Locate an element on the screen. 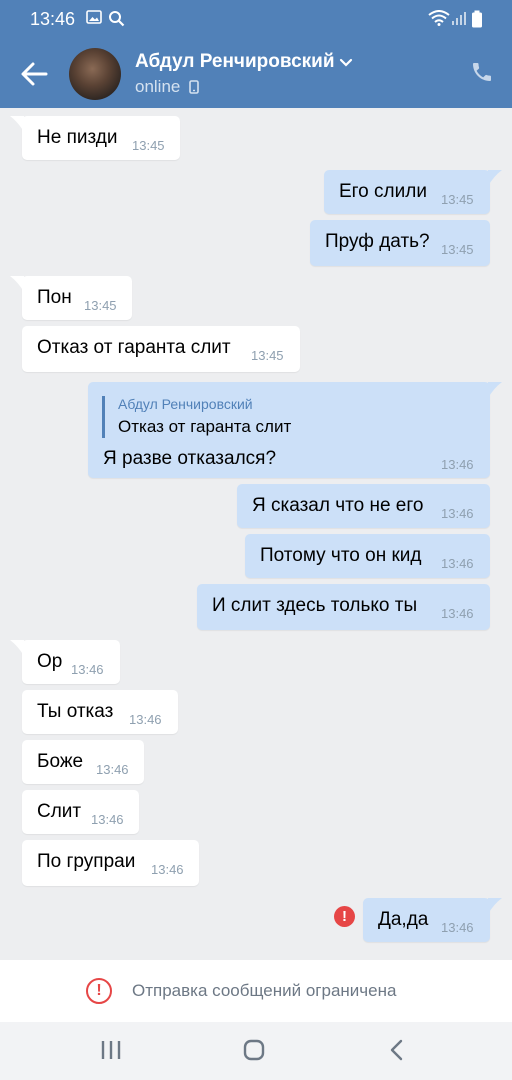 The image size is (512, 1080). outgoing-message: И слит здесь только ты 13:46 is located at coordinates (343, 607).